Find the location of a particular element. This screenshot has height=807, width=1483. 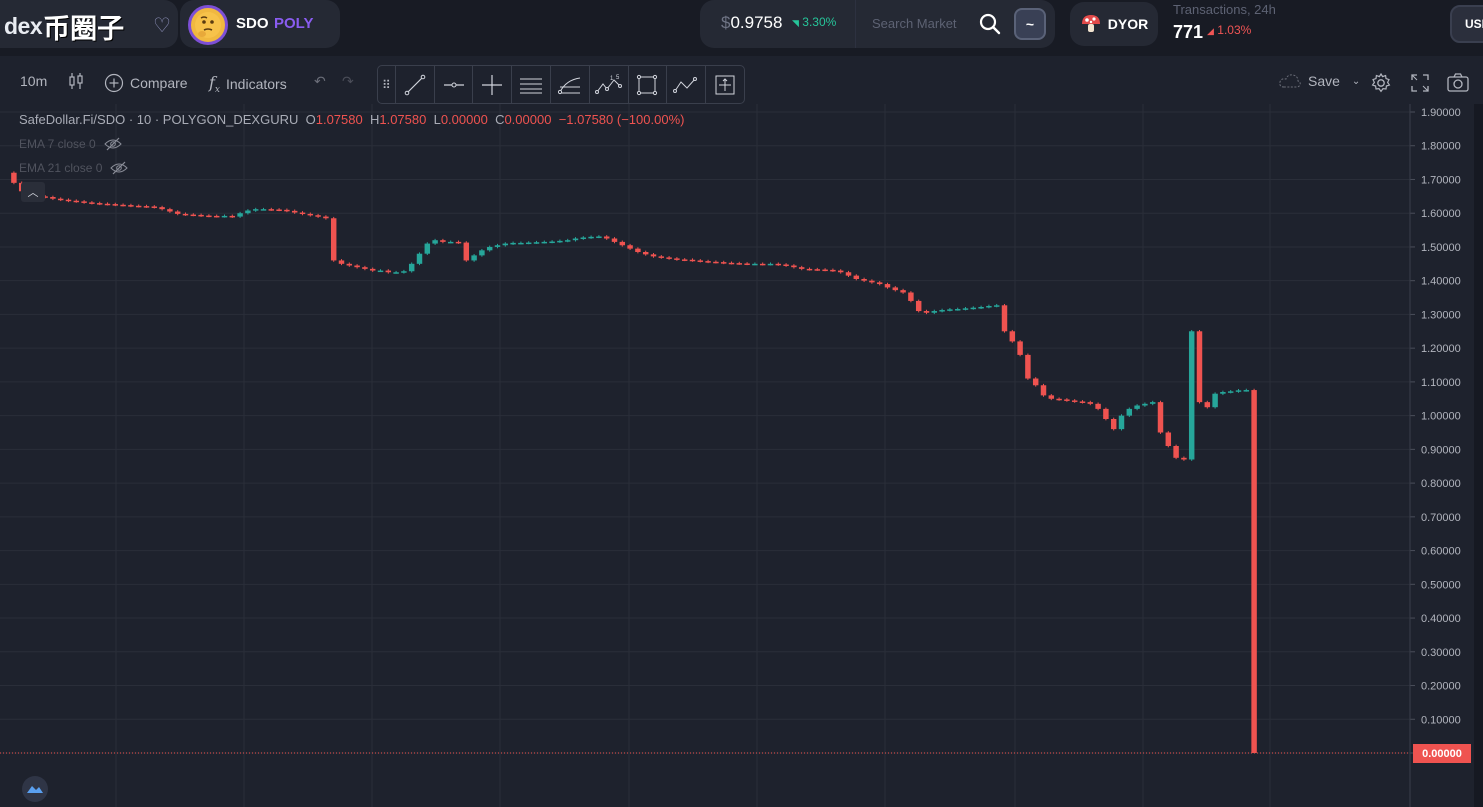

price-change-value: 3.30% is located at coordinates (819, 22).